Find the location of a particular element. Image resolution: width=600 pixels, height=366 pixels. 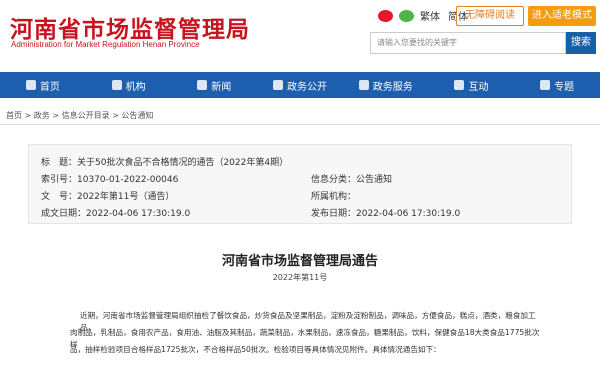

nav-item-topics: 专题 is located at coordinates (557, 85).